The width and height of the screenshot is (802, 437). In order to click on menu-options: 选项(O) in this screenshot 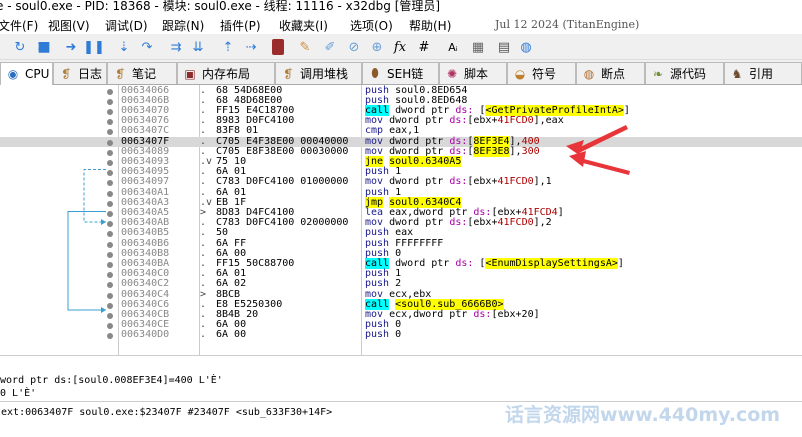, I will do `click(371, 25)`.